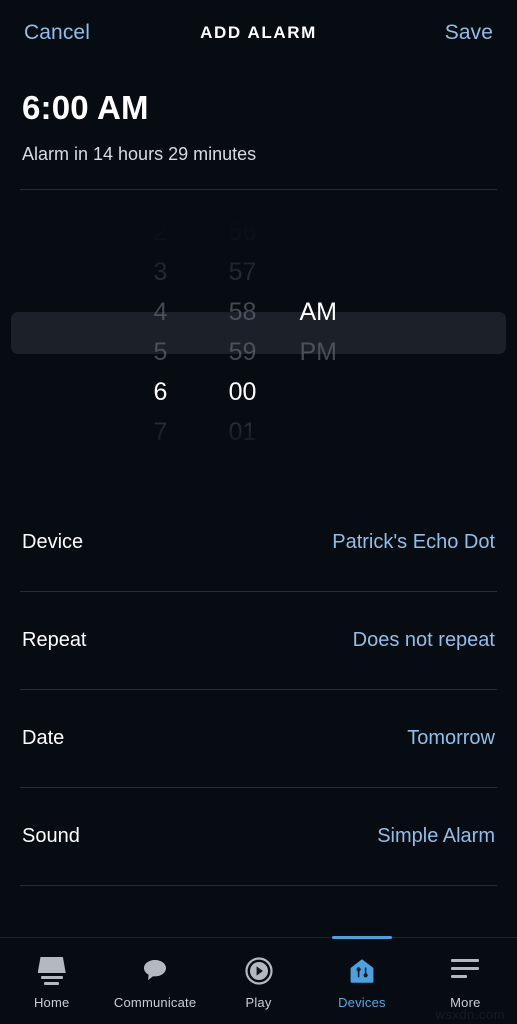  Describe the element at coordinates (243, 392) in the screenshot. I see `minute-option-selected: 00` at that location.